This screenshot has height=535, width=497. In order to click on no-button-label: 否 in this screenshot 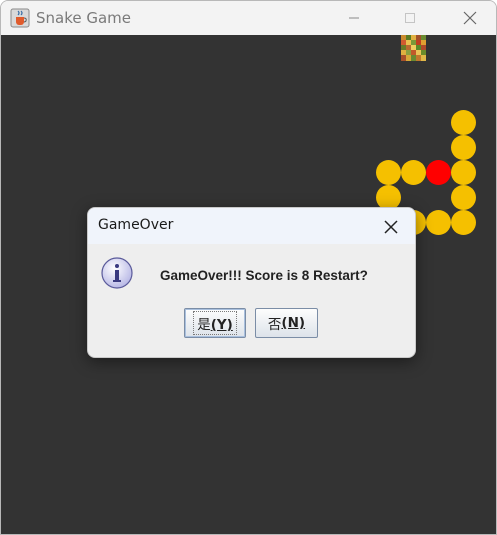, I will do `click(274, 325)`.